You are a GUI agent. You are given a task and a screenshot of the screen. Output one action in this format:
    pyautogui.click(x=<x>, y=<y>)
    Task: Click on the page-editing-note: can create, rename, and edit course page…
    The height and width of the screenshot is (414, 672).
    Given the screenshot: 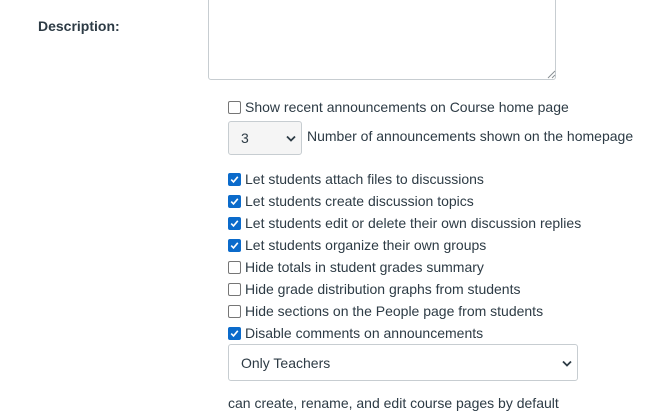 What is the action you would take?
    pyautogui.click(x=393, y=403)
    